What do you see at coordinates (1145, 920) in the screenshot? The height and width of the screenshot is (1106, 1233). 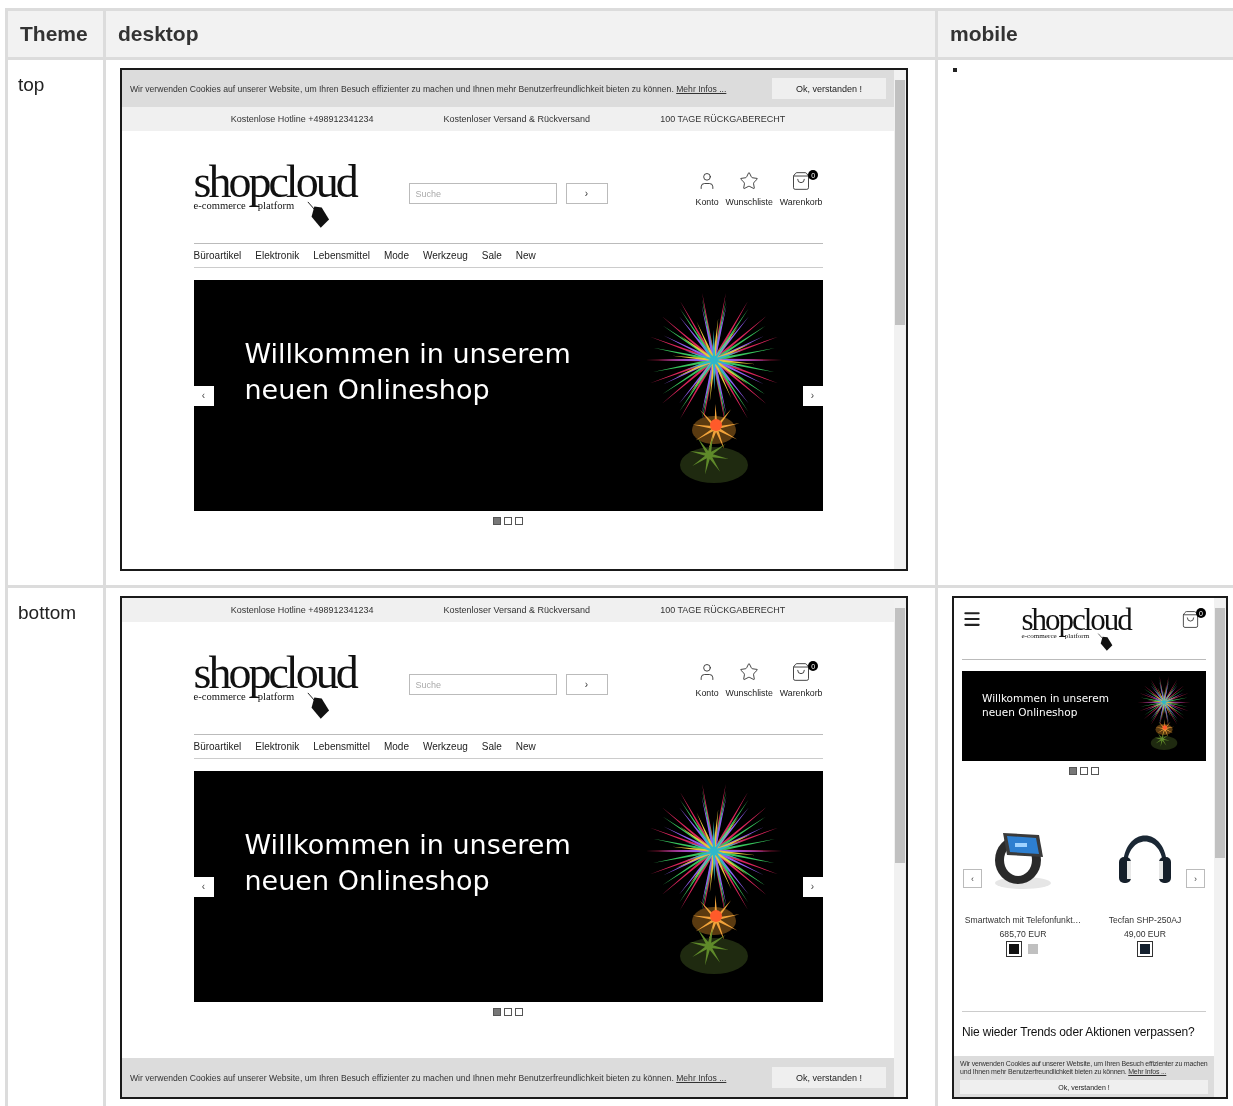 I see `product-name: Tecfan SHP-250AJ` at bounding box center [1145, 920].